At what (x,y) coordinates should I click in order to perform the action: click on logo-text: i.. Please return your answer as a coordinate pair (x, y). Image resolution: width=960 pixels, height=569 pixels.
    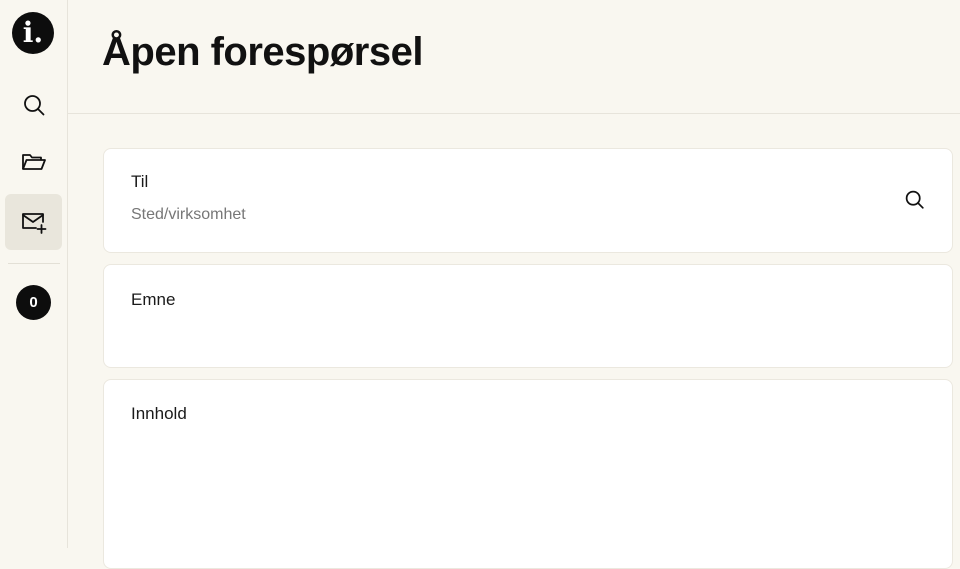
    Looking at the image, I should click on (33, 32).